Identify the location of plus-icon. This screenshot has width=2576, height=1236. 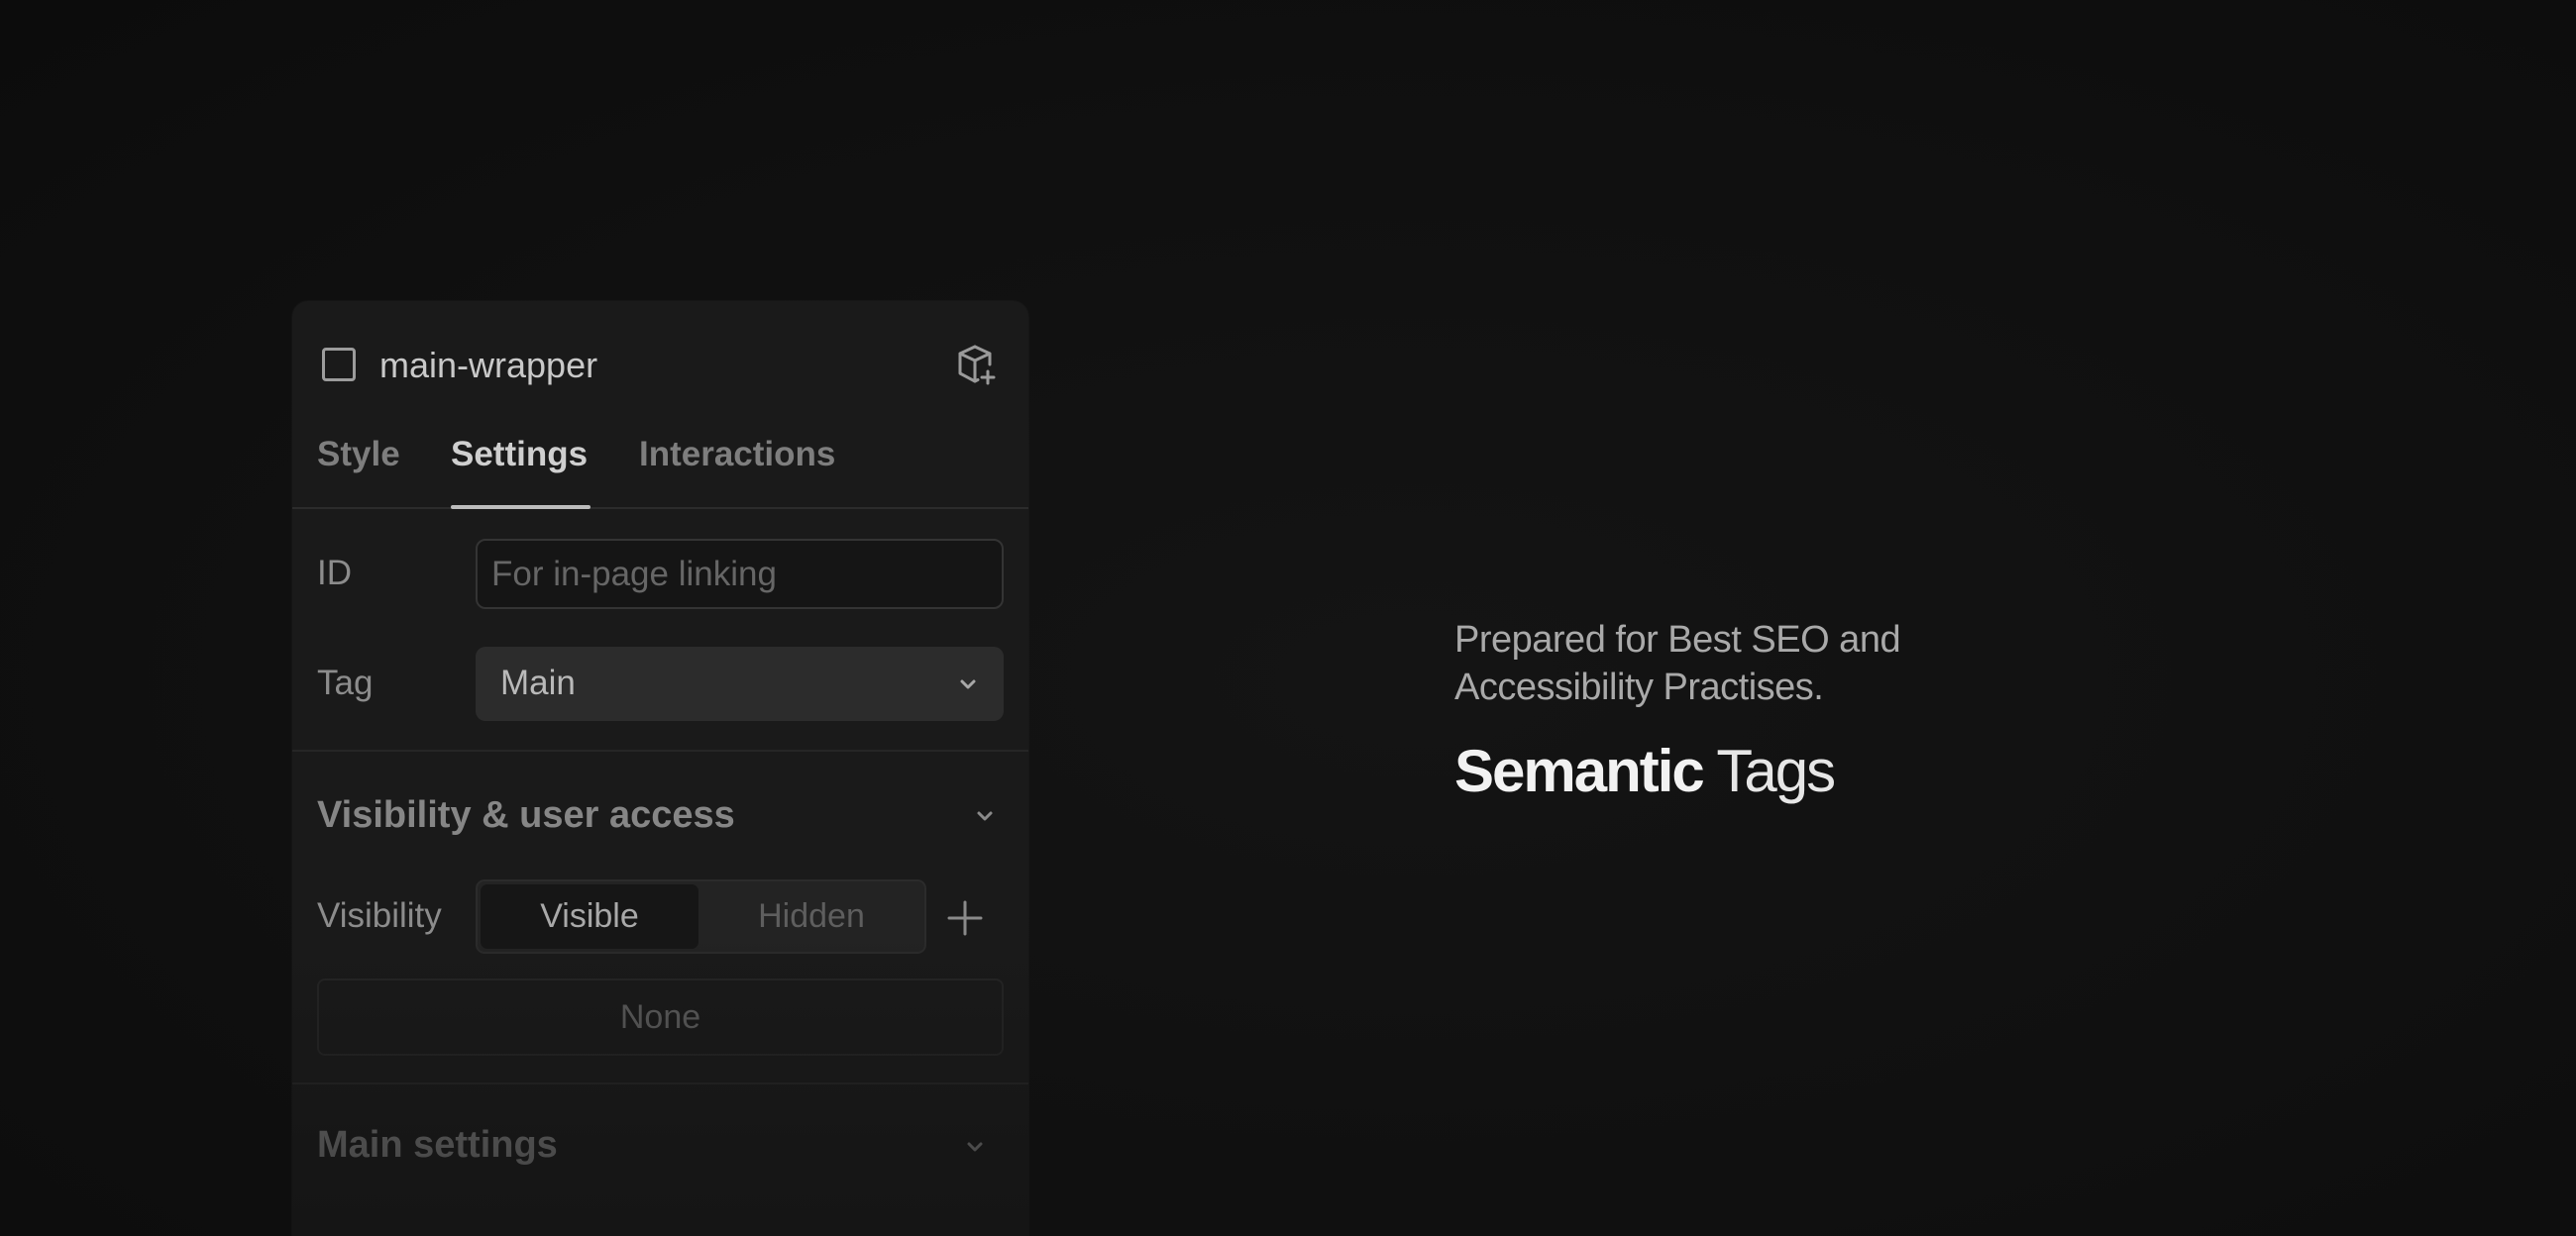
(965, 918).